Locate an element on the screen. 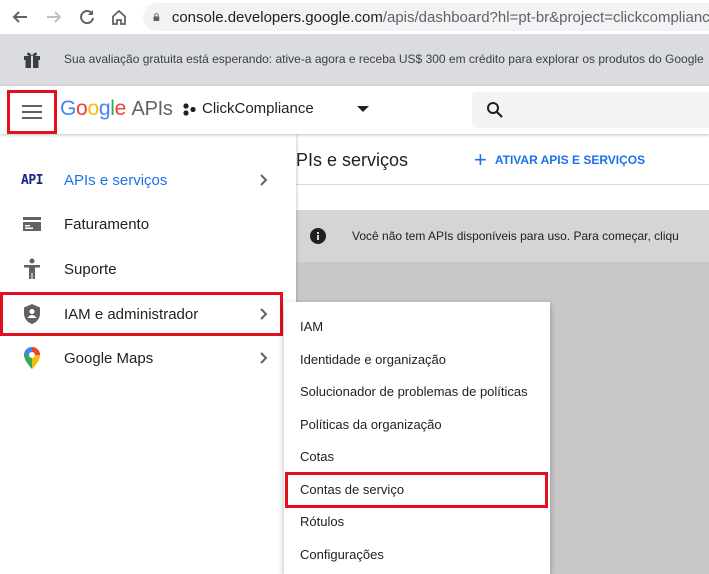 The image size is (709, 574). submenu-item-label: Configurações is located at coordinates (342, 554).